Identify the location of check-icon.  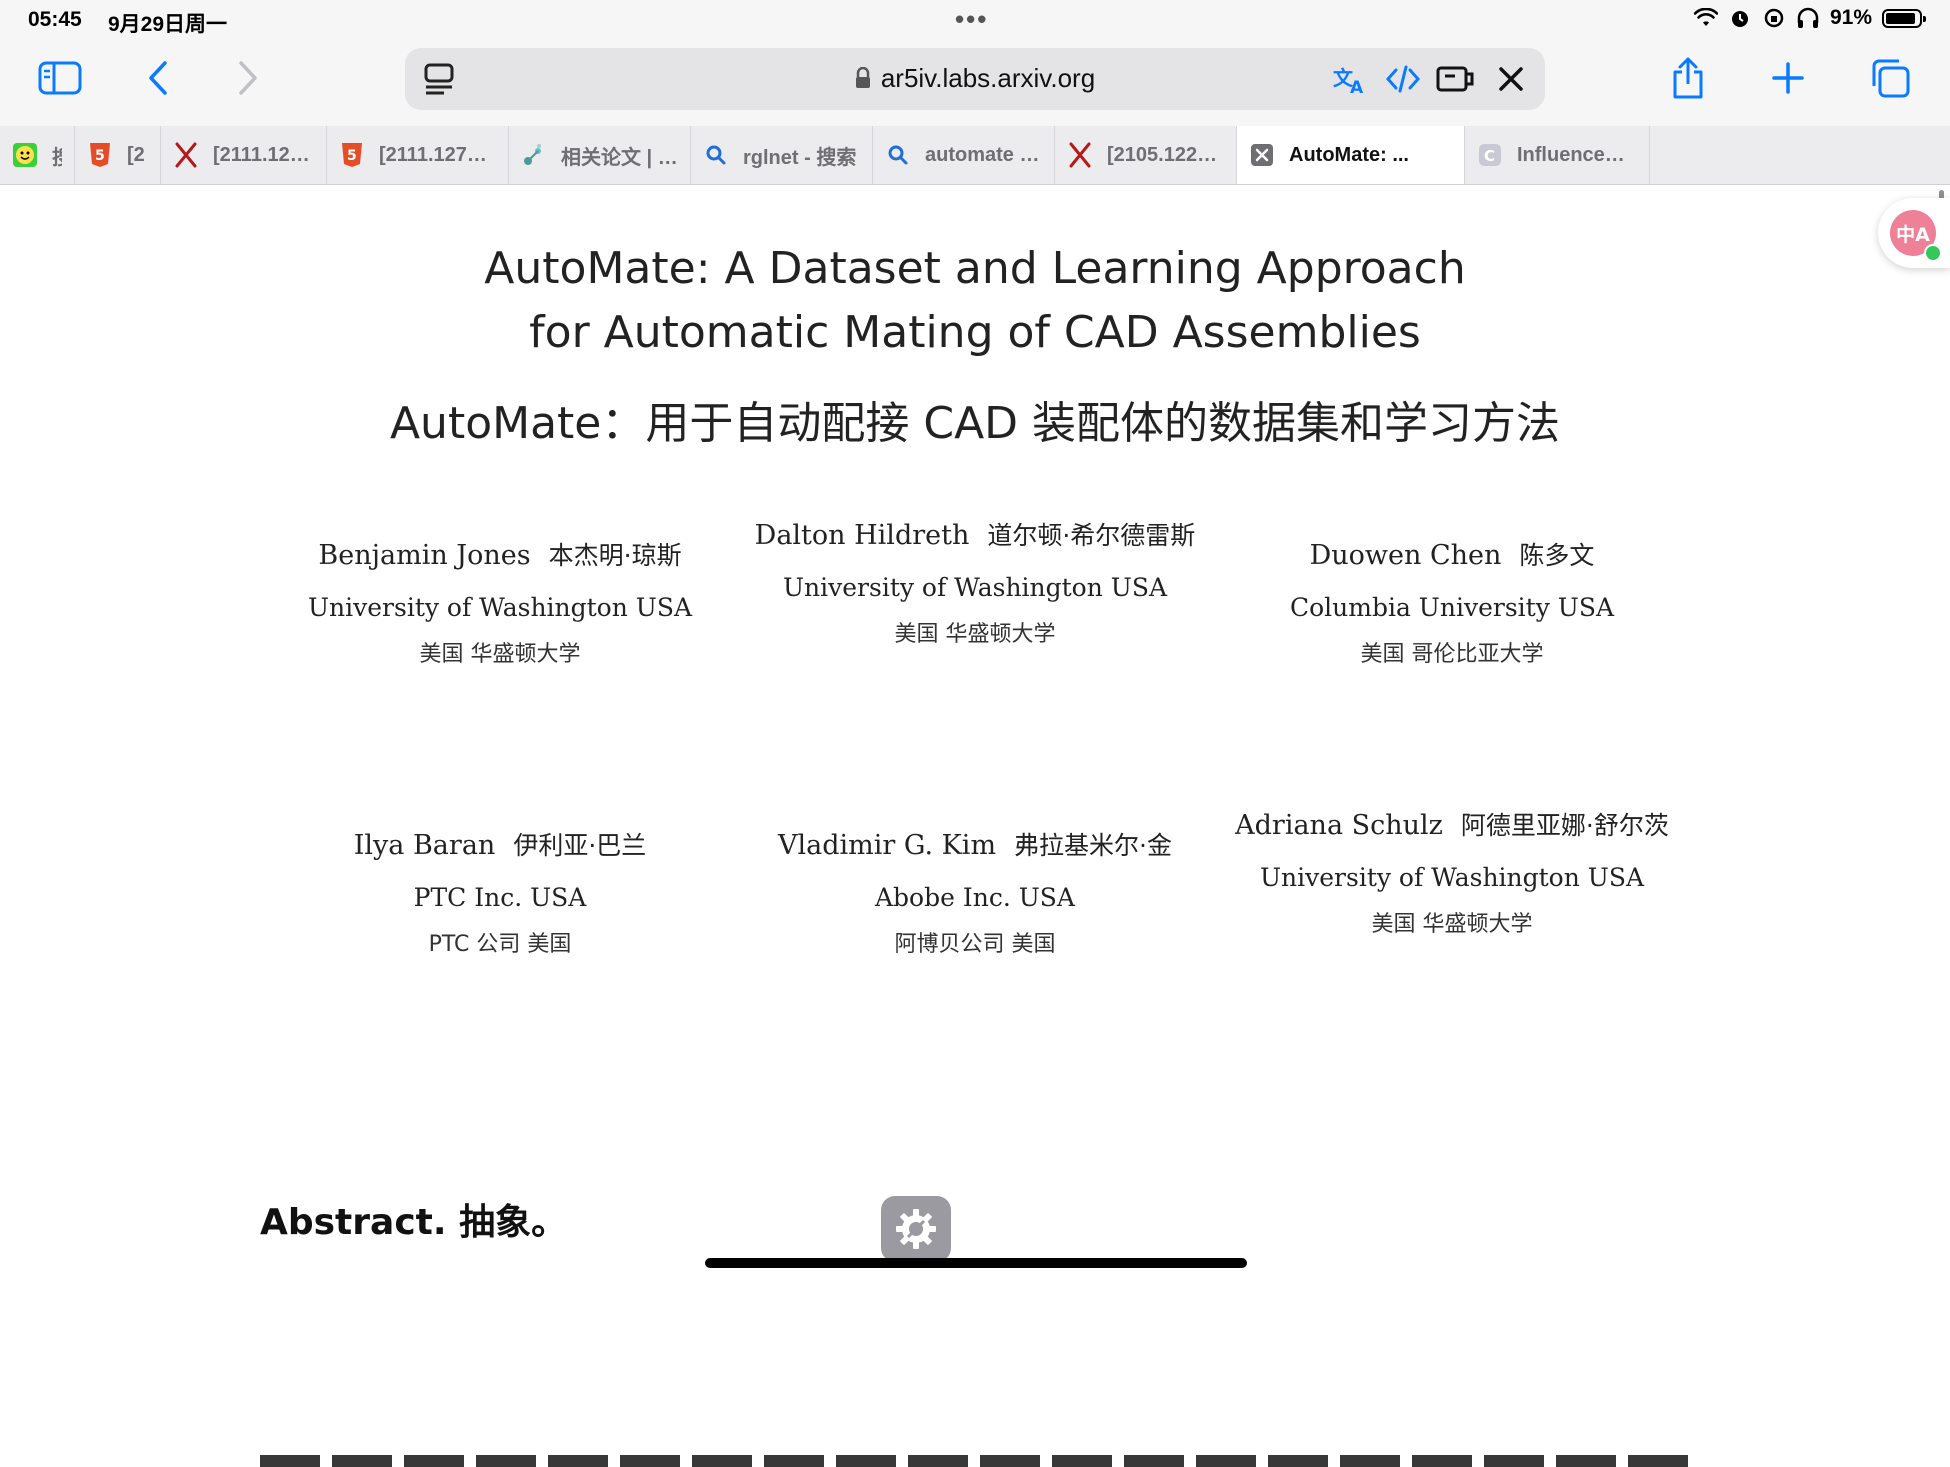
(1933, 253).